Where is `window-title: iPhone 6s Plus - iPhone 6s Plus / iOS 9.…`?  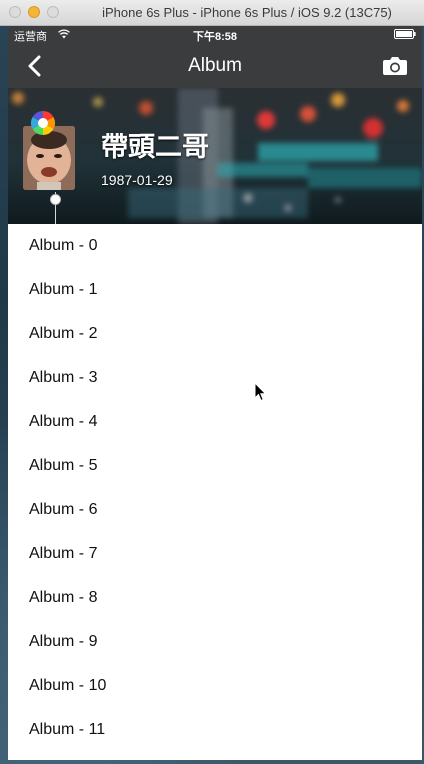 window-title: iPhone 6s Plus - iPhone 6s Plus / iOS 9.… is located at coordinates (247, 12).